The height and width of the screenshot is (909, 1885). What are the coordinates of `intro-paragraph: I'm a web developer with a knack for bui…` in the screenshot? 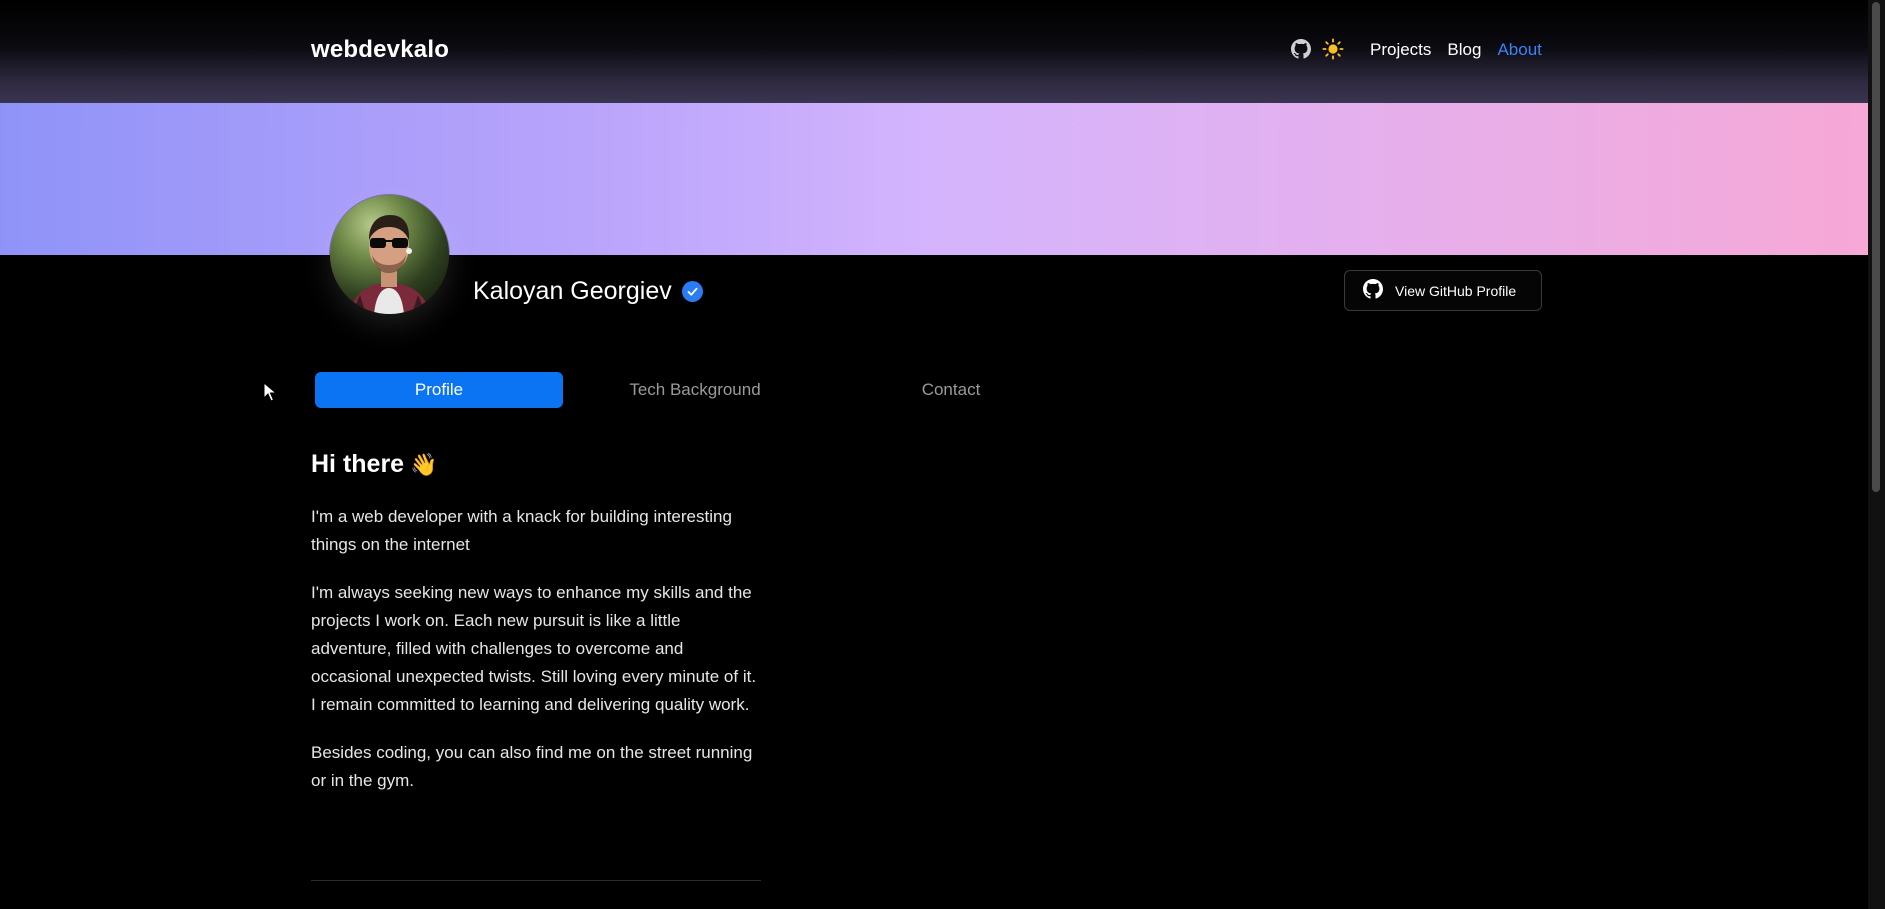 It's located at (521, 530).